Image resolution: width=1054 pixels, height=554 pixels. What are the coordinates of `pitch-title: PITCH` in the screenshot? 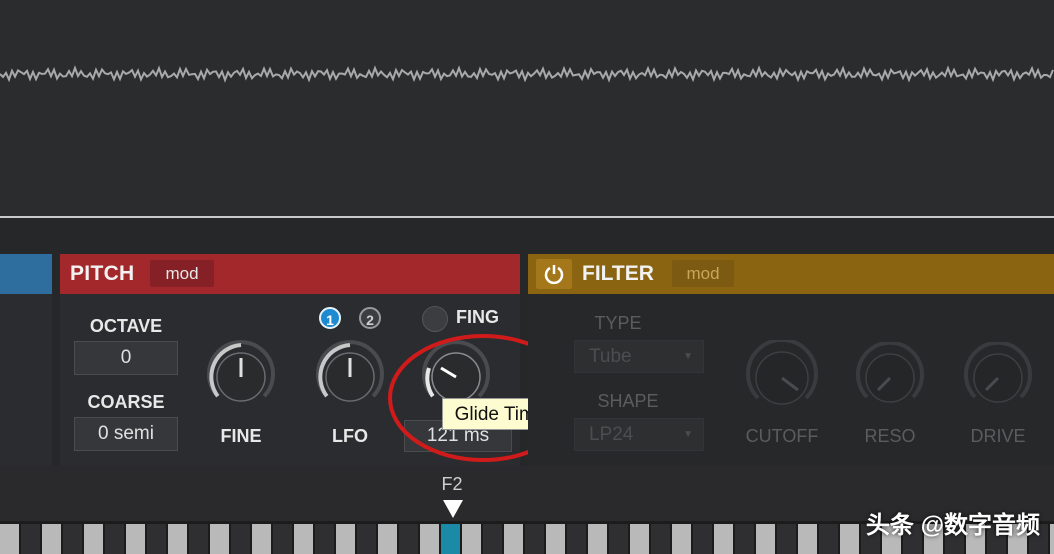 It's located at (102, 273).